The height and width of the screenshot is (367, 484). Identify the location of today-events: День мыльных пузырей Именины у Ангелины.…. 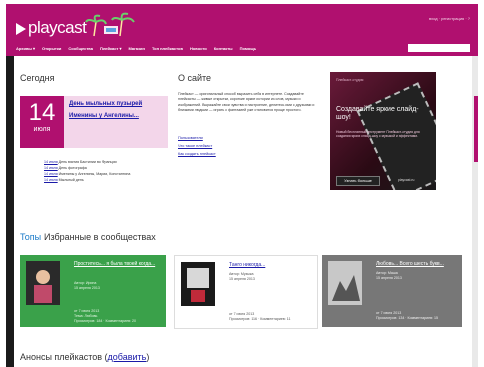
(116, 122).